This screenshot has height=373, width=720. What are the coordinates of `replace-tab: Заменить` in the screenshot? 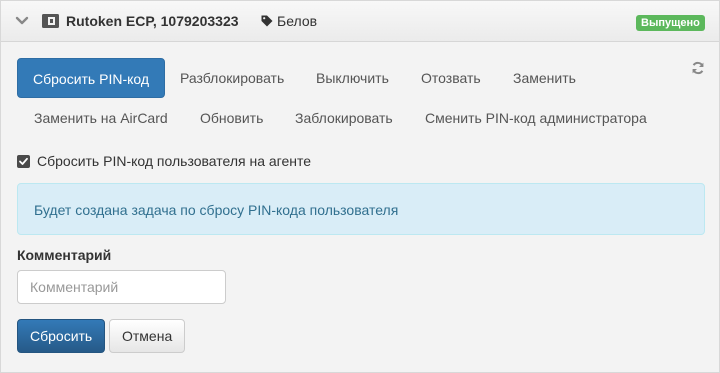 It's located at (544, 78).